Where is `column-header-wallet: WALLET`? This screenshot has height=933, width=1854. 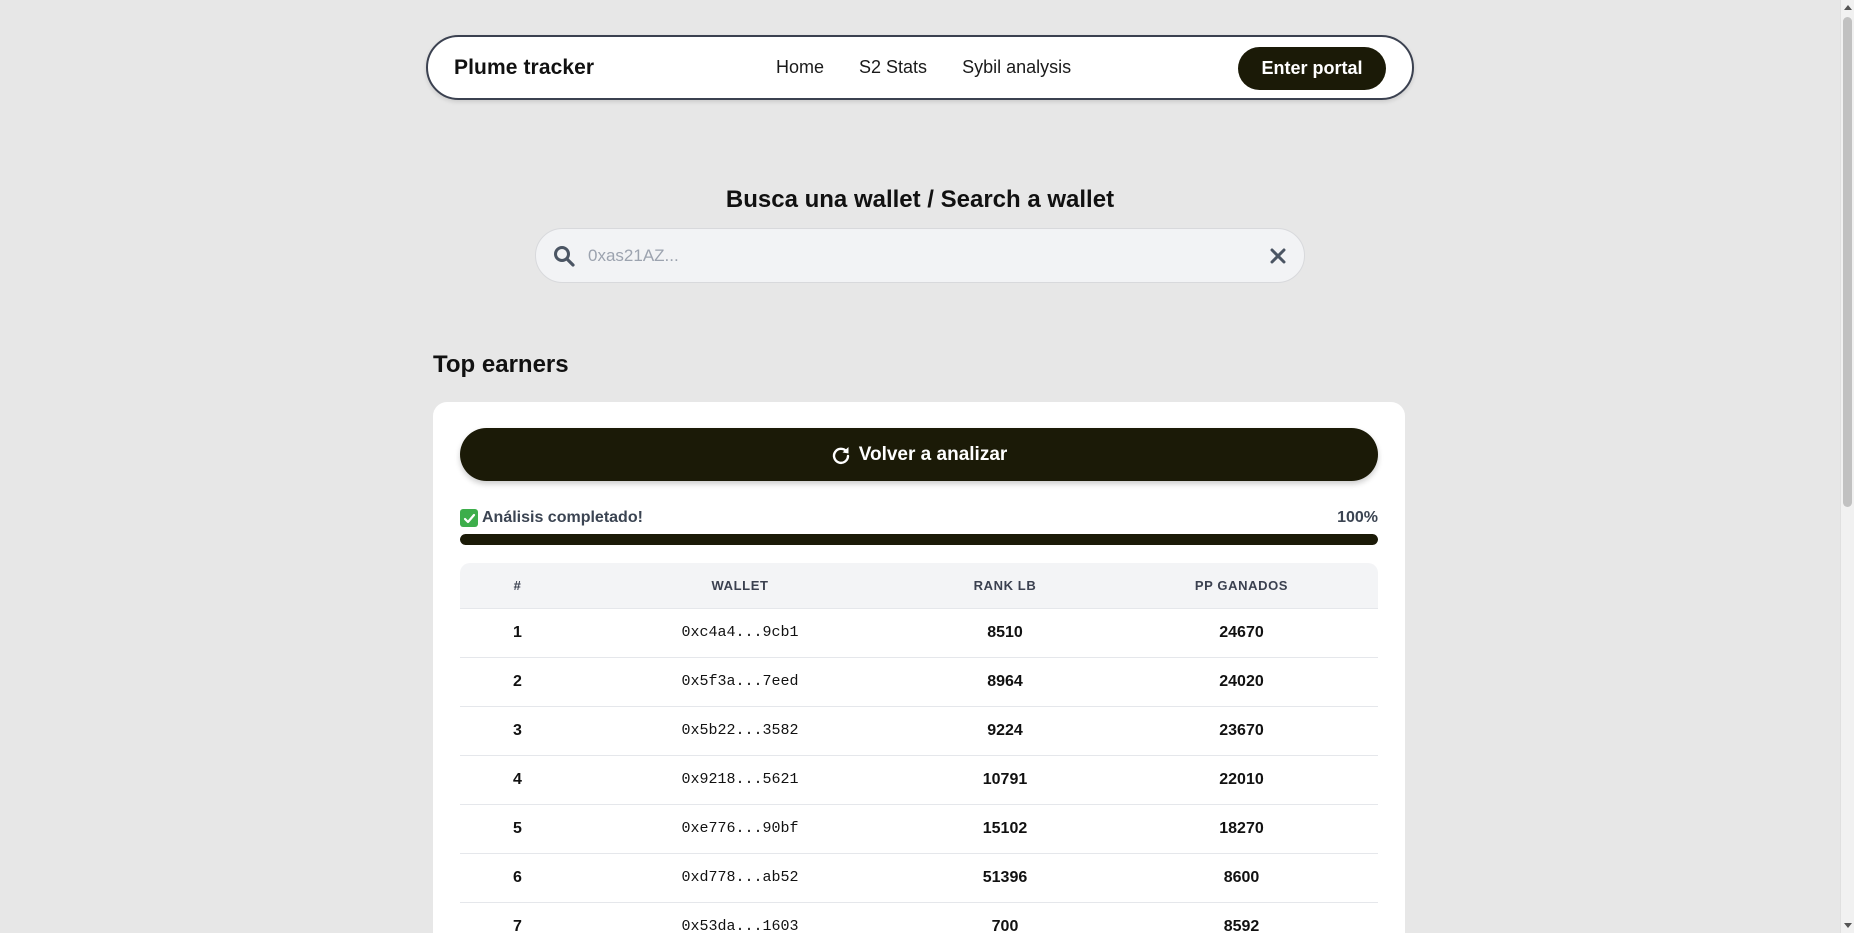 column-header-wallet: WALLET is located at coordinates (740, 586).